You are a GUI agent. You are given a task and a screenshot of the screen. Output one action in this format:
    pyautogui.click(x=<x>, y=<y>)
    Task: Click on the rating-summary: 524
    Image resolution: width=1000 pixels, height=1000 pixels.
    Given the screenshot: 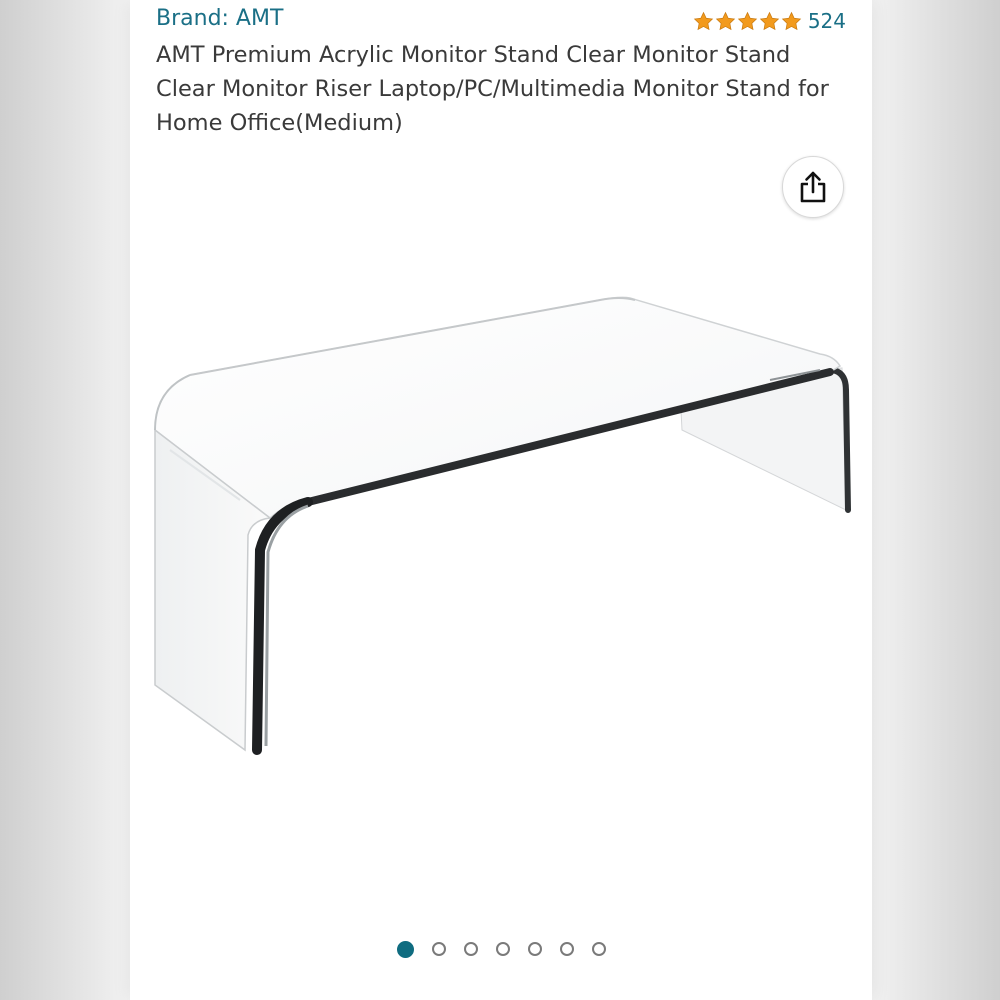 What is the action you would take?
    pyautogui.click(x=769, y=21)
    